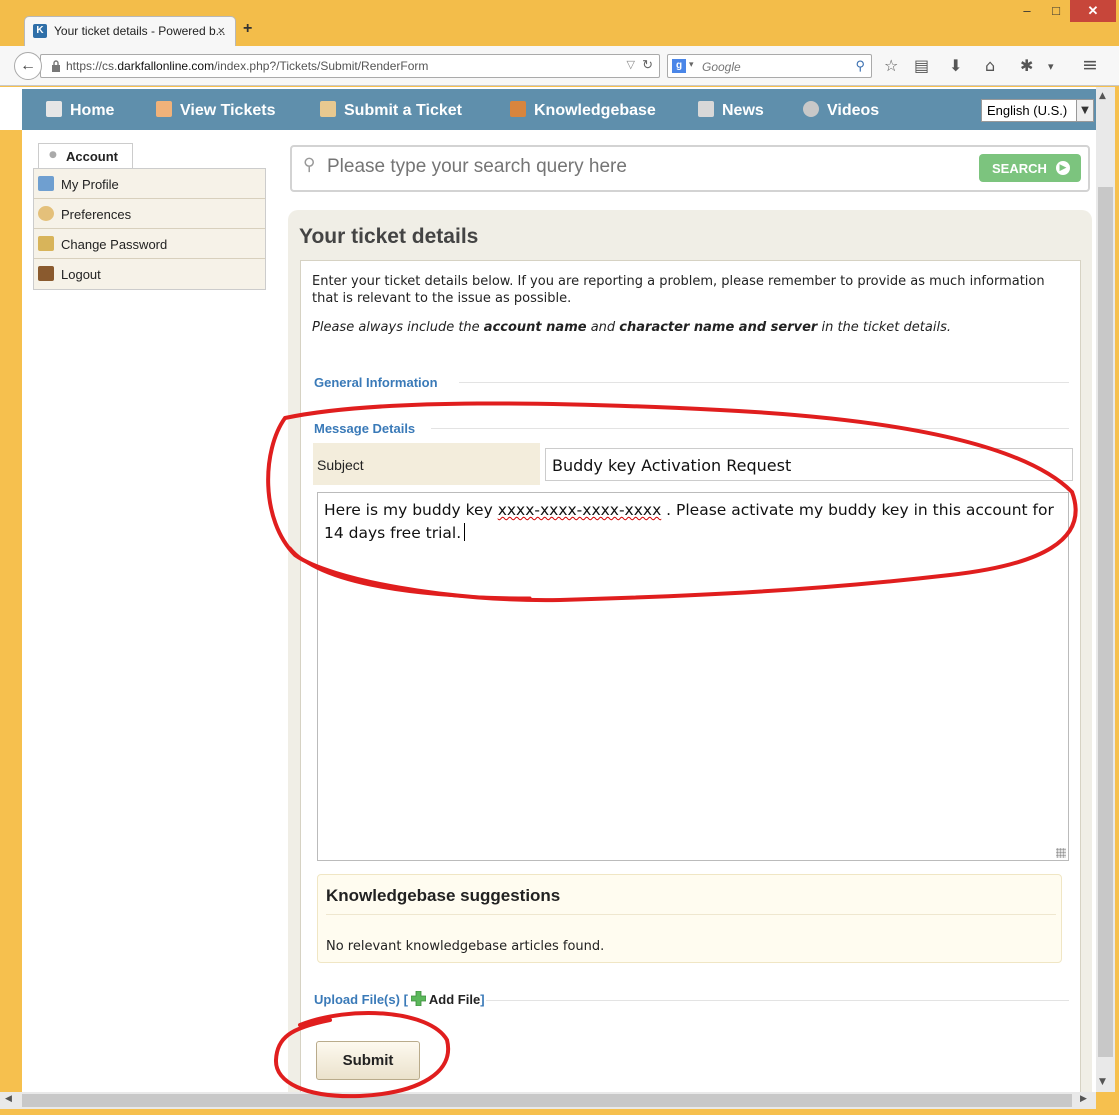 The height and width of the screenshot is (1115, 1119). What do you see at coordinates (149, 274) in the screenshot?
I see `sidebar-item-logout: Logout` at bounding box center [149, 274].